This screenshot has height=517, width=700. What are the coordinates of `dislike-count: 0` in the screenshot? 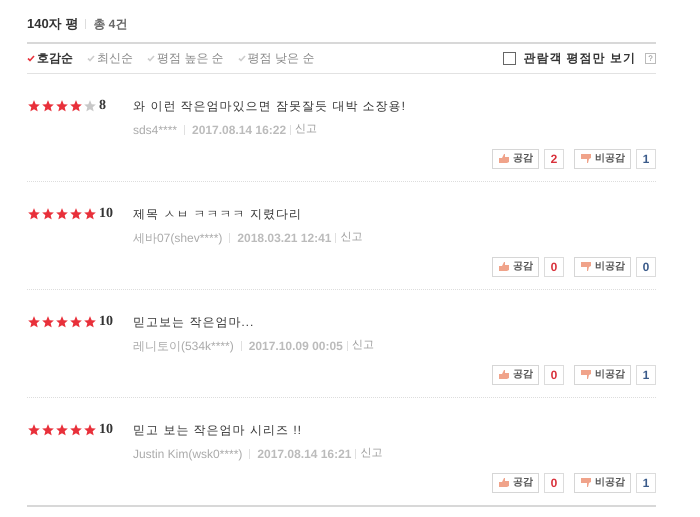 It's located at (646, 266).